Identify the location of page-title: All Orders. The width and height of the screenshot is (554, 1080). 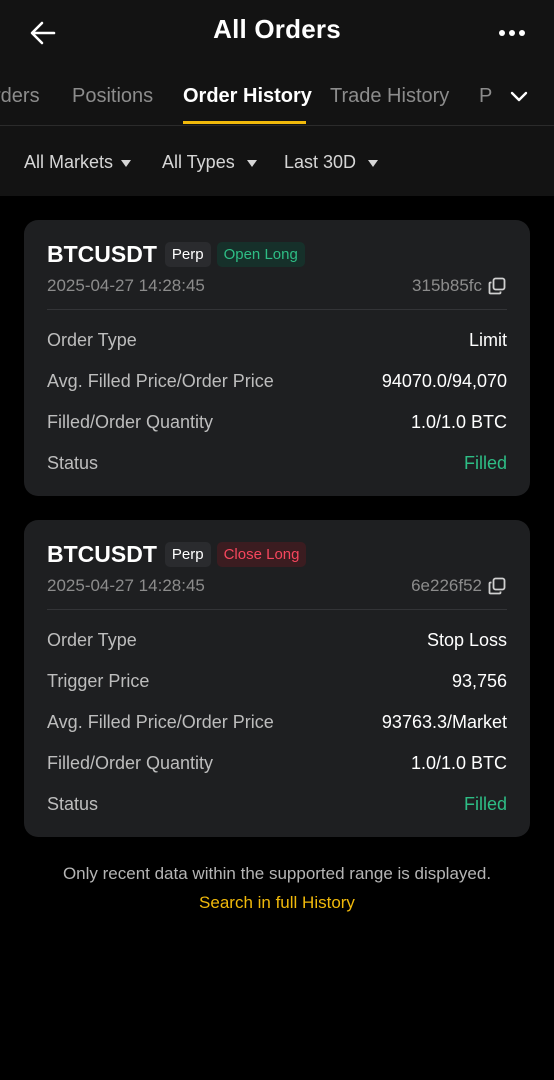
(277, 29).